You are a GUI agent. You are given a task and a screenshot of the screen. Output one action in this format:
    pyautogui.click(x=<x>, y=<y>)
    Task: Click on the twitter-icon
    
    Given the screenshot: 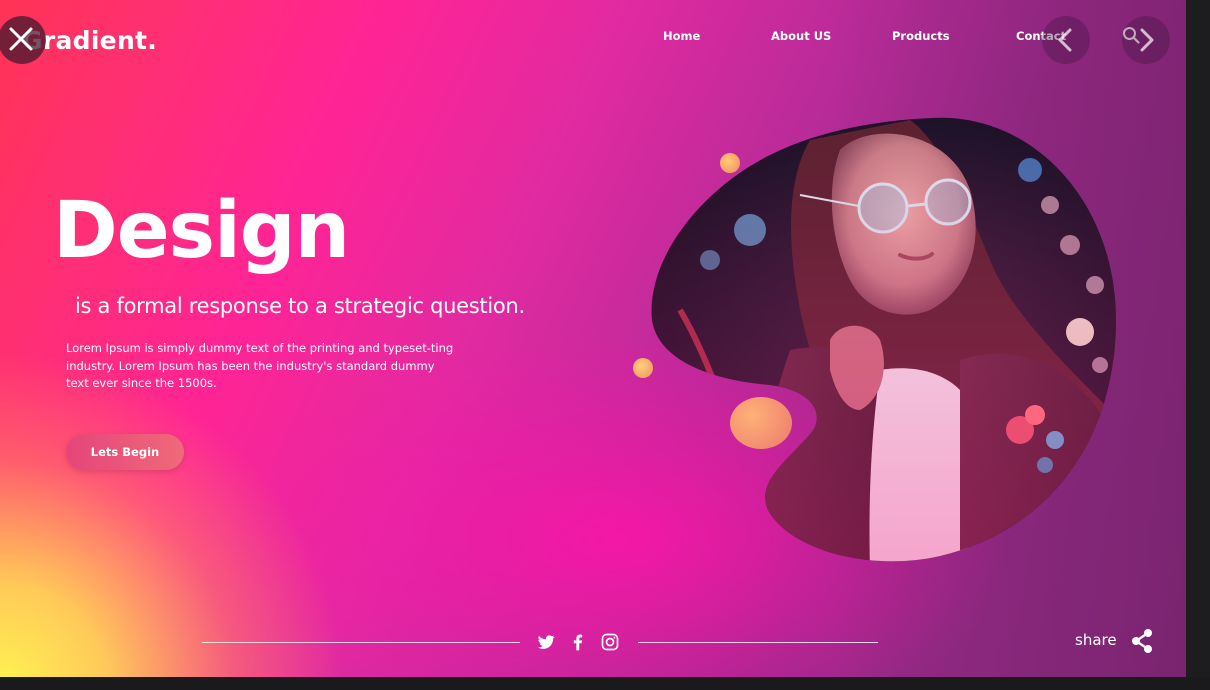 What is the action you would take?
    pyautogui.click(x=546, y=642)
    